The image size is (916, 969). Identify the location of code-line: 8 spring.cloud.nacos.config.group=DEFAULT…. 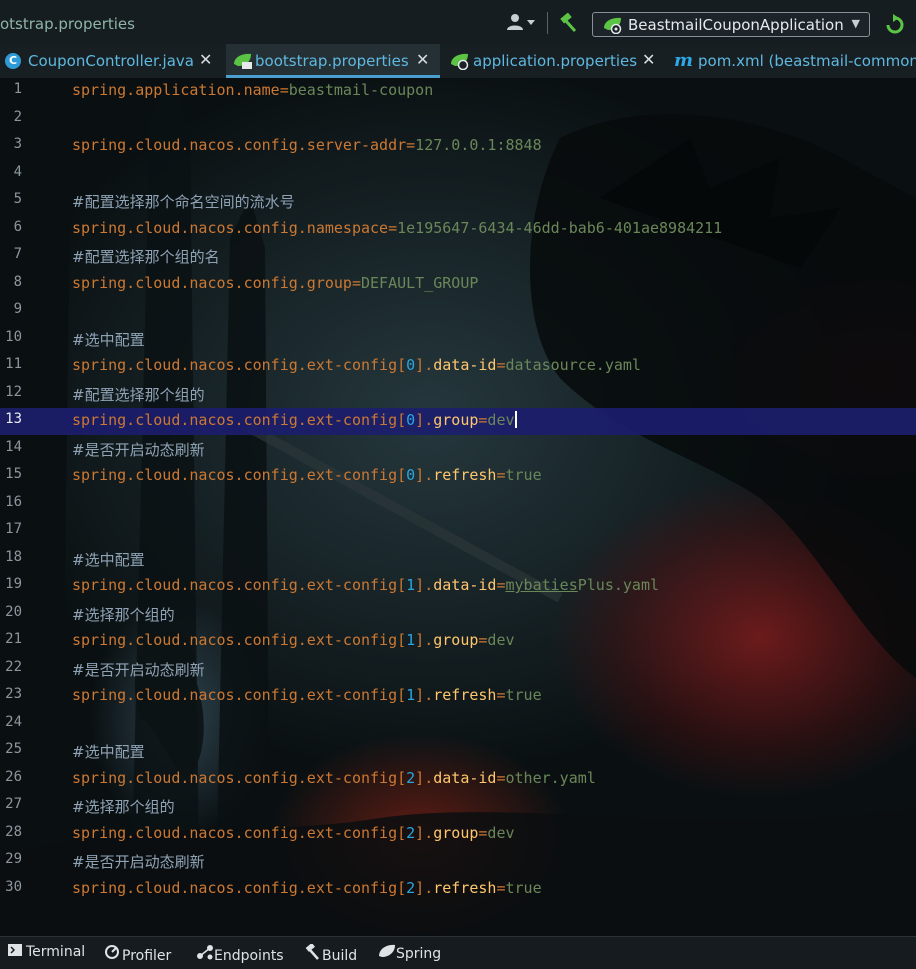
(458, 284).